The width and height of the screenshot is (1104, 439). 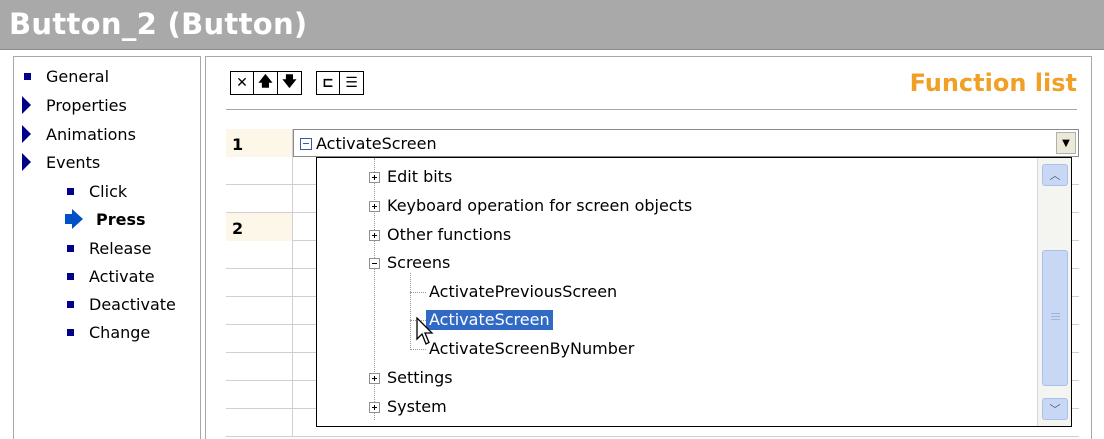 What do you see at coordinates (73, 162) in the screenshot?
I see `nav-item-label: Events` at bounding box center [73, 162].